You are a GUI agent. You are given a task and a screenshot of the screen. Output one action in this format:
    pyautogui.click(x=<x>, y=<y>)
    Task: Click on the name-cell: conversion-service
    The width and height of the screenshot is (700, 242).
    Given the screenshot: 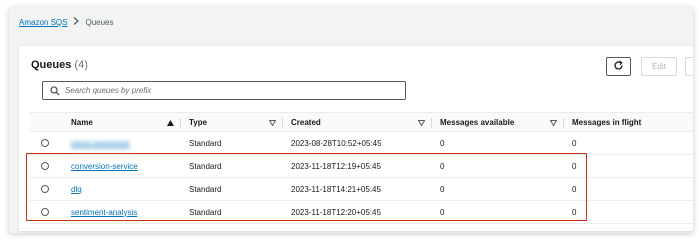 What is the action you would take?
    pyautogui.click(x=126, y=166)
    